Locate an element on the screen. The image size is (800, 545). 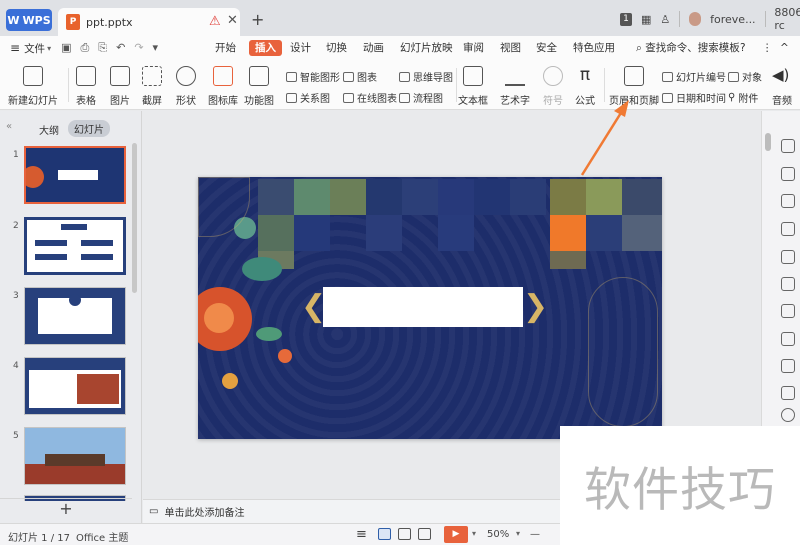
wps-home-tab: W WPS is located at coordinates (29, 20).